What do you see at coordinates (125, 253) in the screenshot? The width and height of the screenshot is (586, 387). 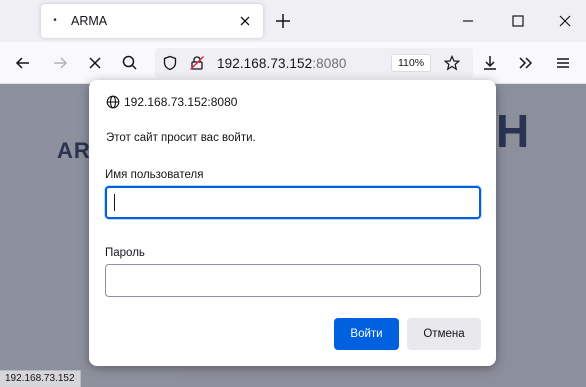 I see `password-label: Пароль` at bounding box center [125, 253].